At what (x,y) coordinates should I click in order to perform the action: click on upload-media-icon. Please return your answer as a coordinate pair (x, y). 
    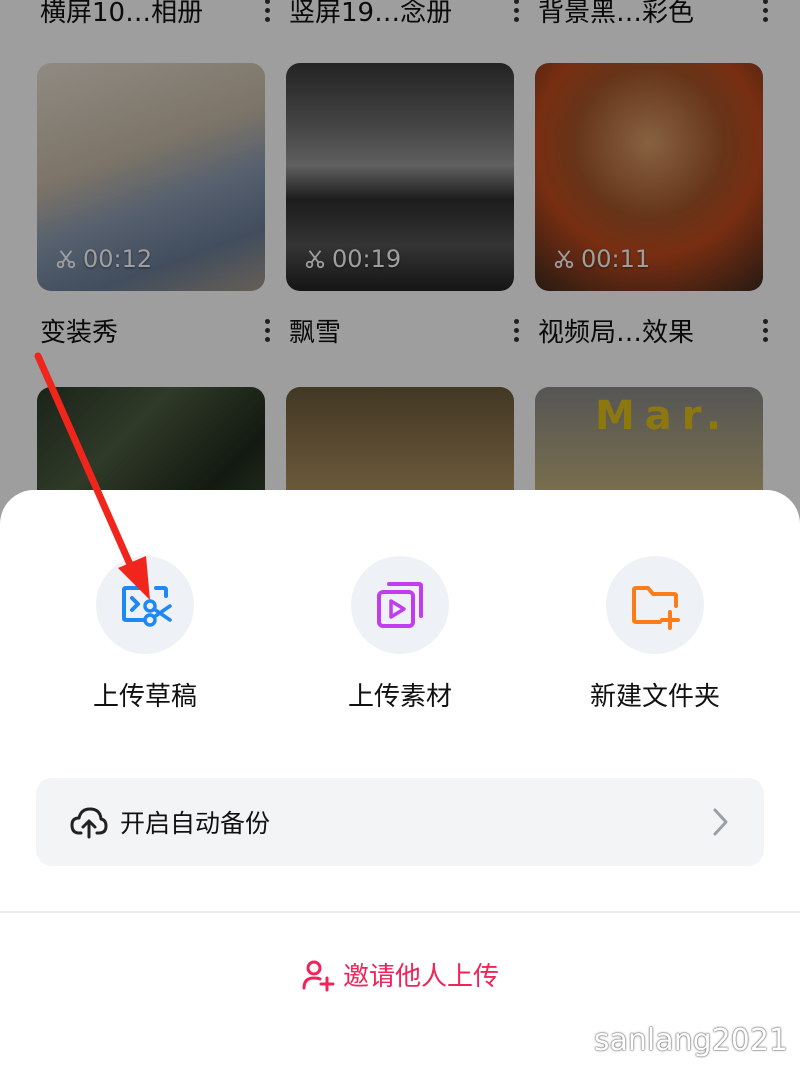
    Looking at the image, I should click on (400, 605).